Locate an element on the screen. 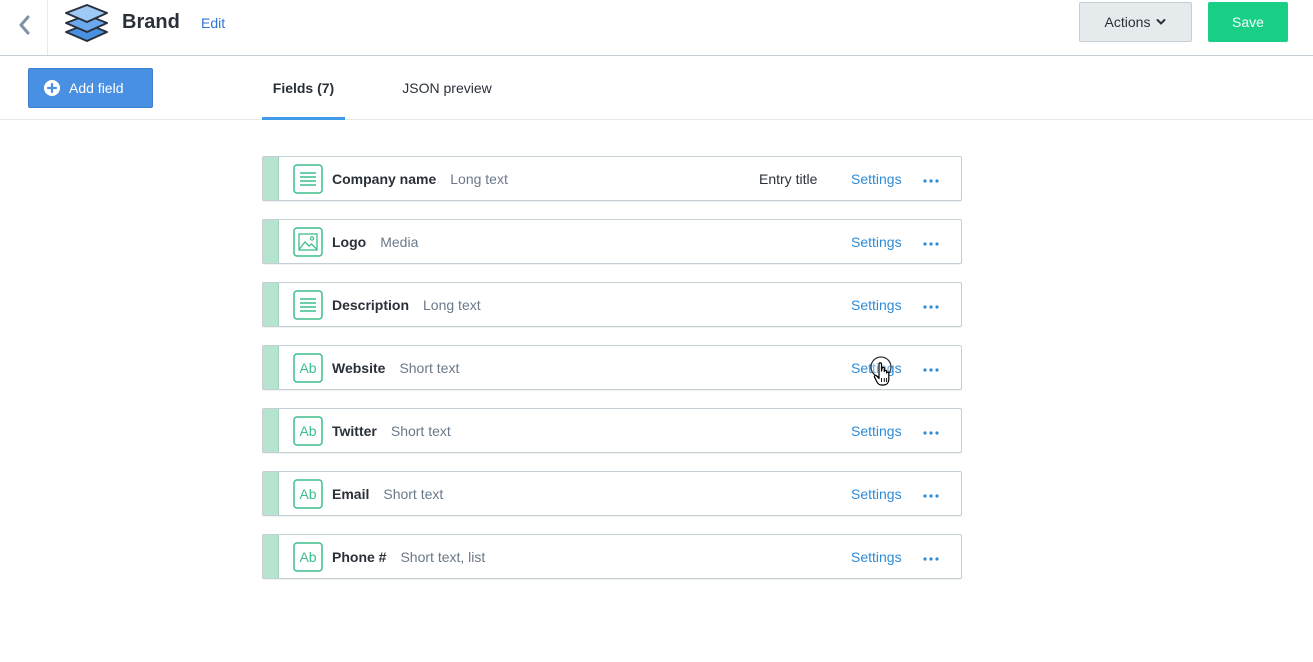  top-bar: Brand Edit Actions Save is located at coordinates (656, 28).